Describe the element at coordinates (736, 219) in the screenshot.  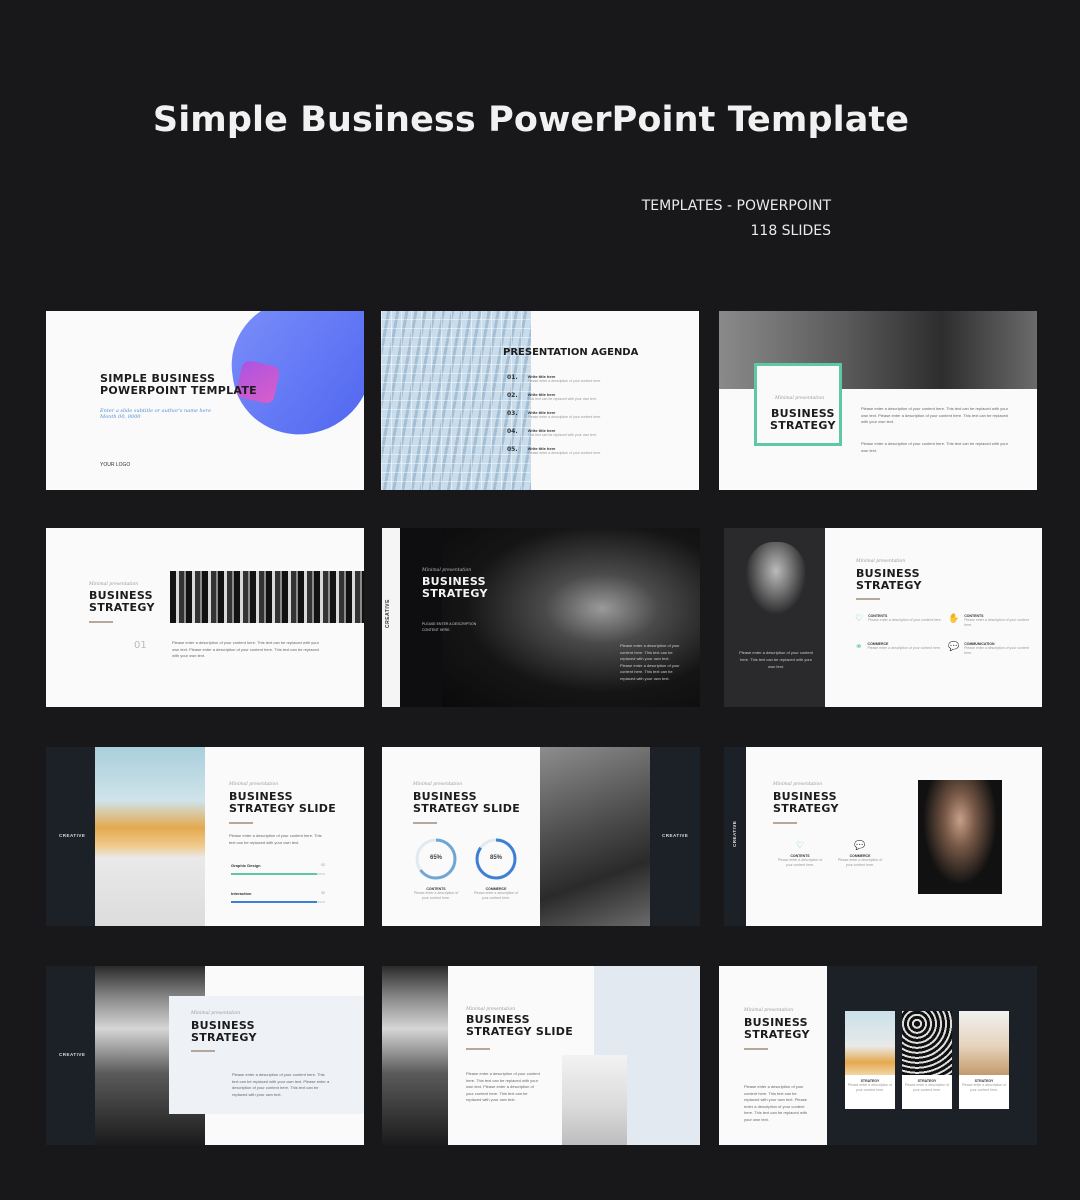
I see `template-meta: TEMPLATES - POWERPOINT 118 SLIDES` at that location.